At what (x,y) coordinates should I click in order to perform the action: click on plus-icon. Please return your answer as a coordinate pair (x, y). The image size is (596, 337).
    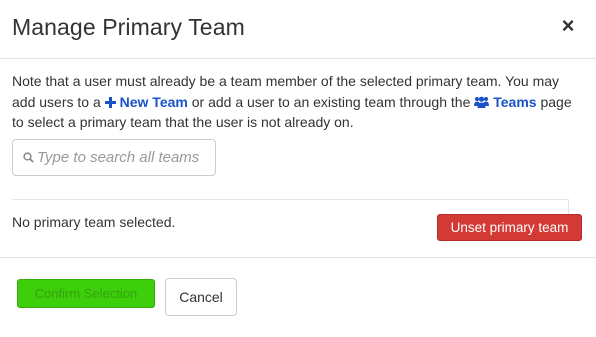
    Looking at the image, I should click on (110, 102).